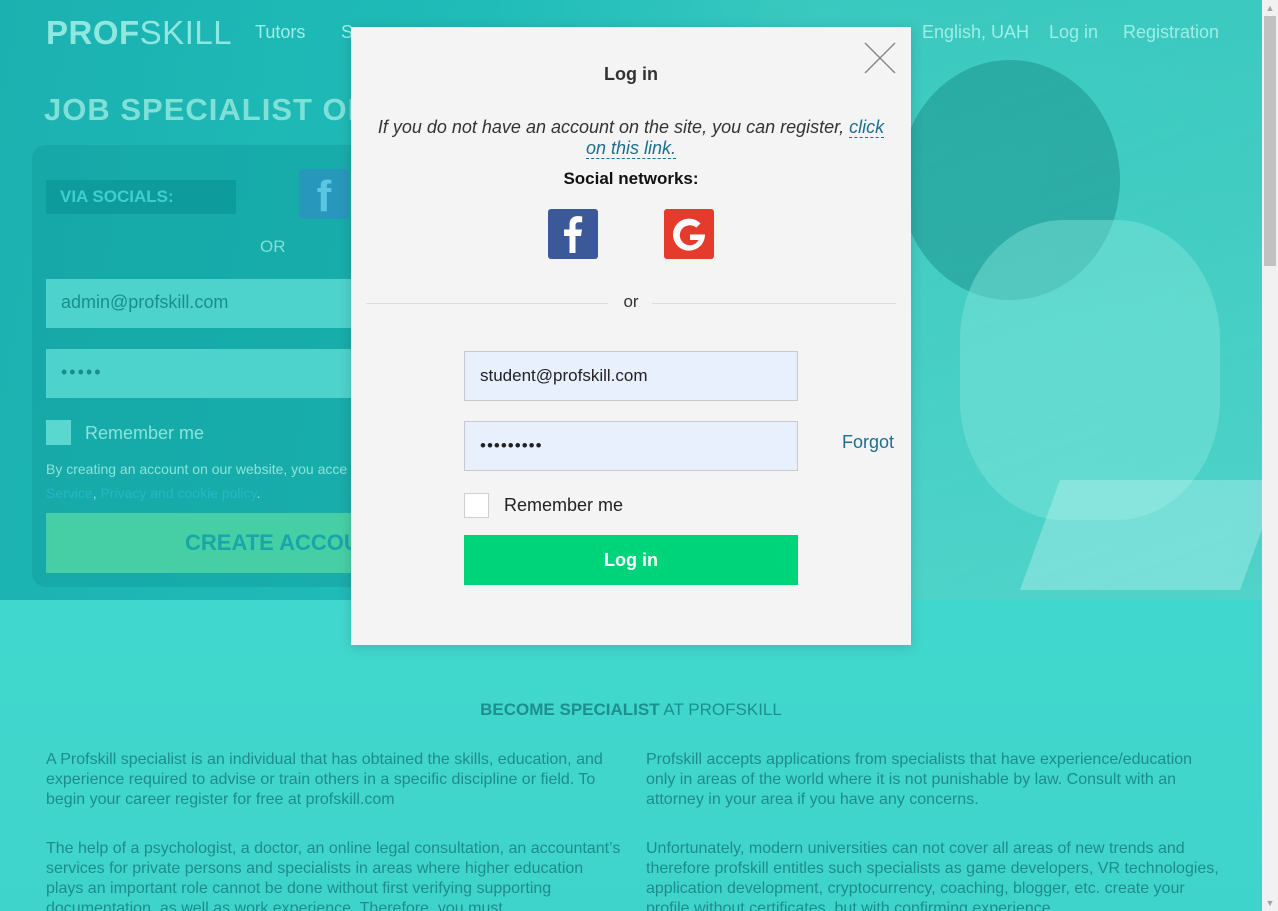 This screenshot has width=1278, height=911. Describe the element at coordinates (1073, 32) in the screenshot. I see `nav-login-link: Log in` at that location.